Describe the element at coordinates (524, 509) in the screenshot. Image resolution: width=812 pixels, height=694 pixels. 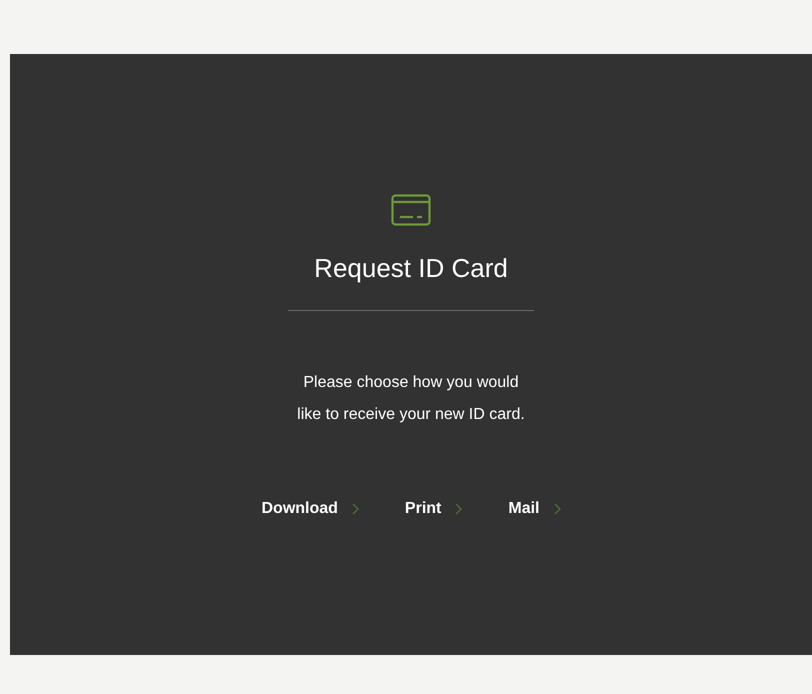
I see `option-link: Mail` at that location.